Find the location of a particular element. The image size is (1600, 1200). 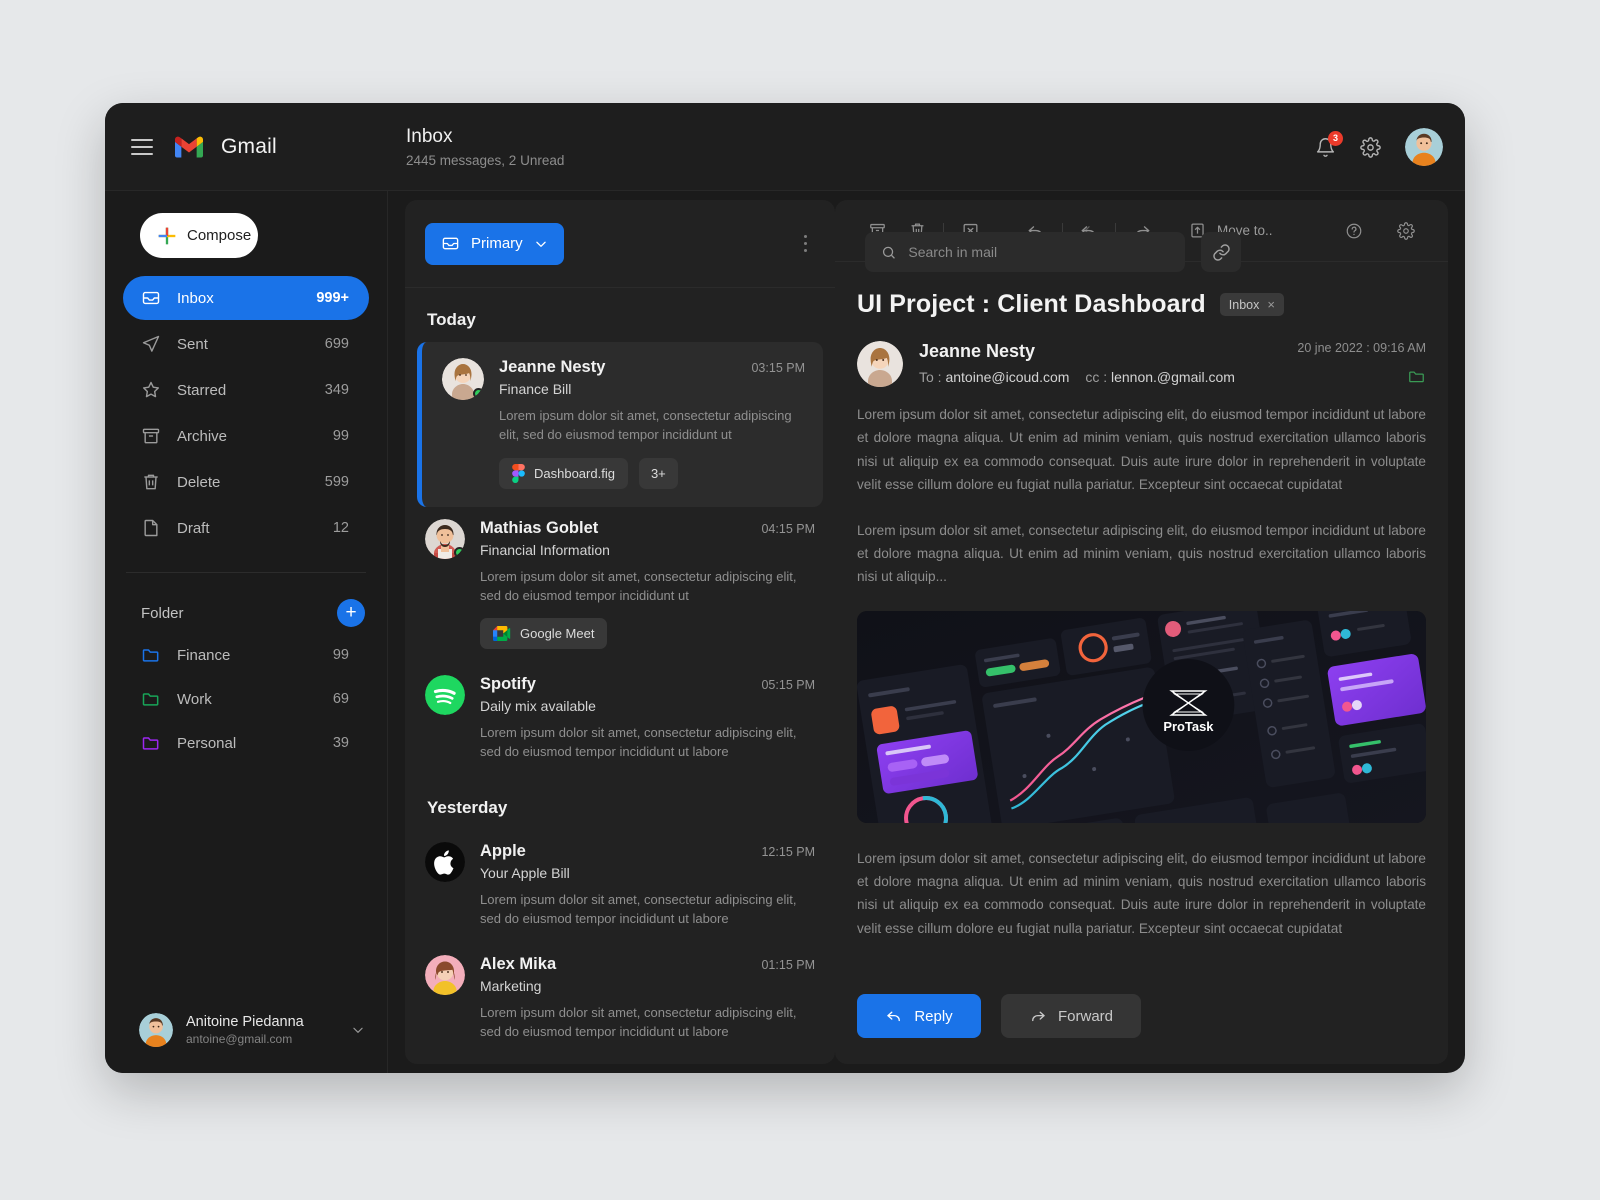

folder-item-personal: Personal 39 is located at coordinates (246, 743).